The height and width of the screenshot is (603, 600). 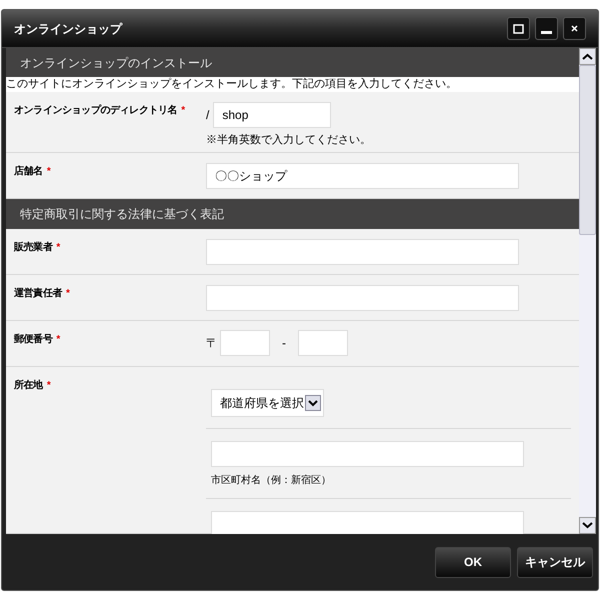 What do you see at coordinates (546, 28) in the screenshot?
I see `minimize-button` at bounding box center [546, 28].